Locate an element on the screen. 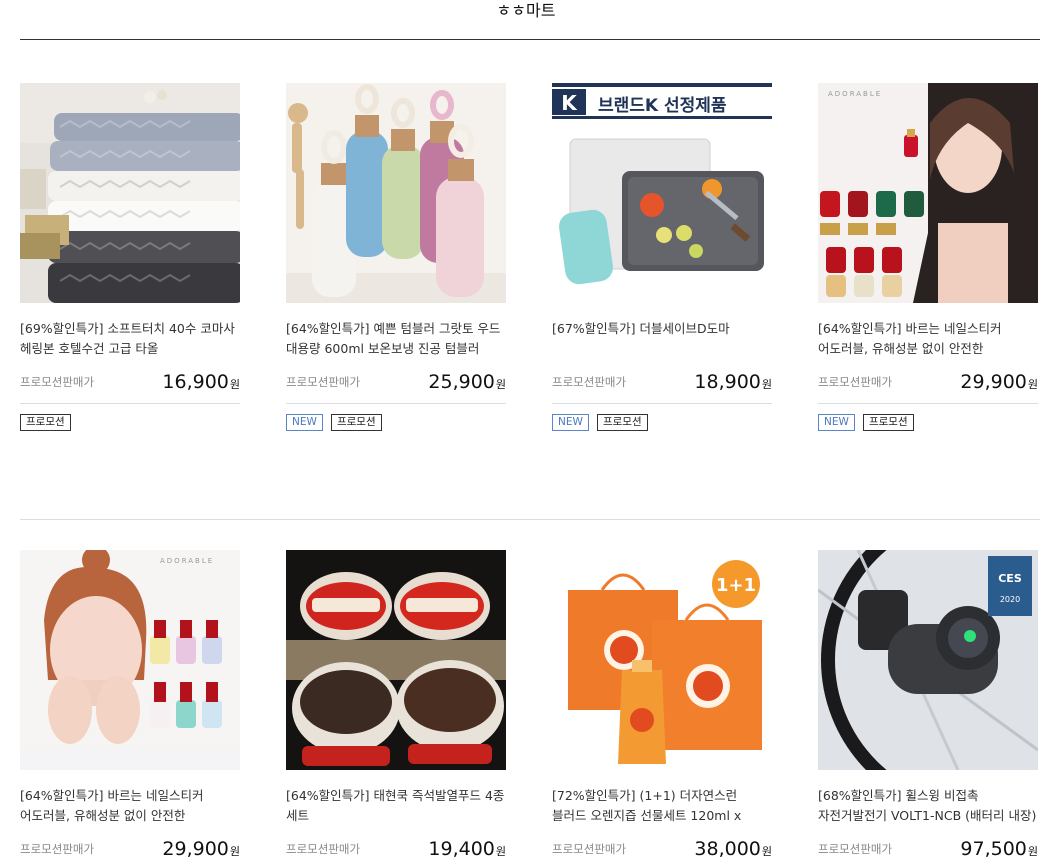  svg-text: 2020 is located at coordinates (1010, 599).